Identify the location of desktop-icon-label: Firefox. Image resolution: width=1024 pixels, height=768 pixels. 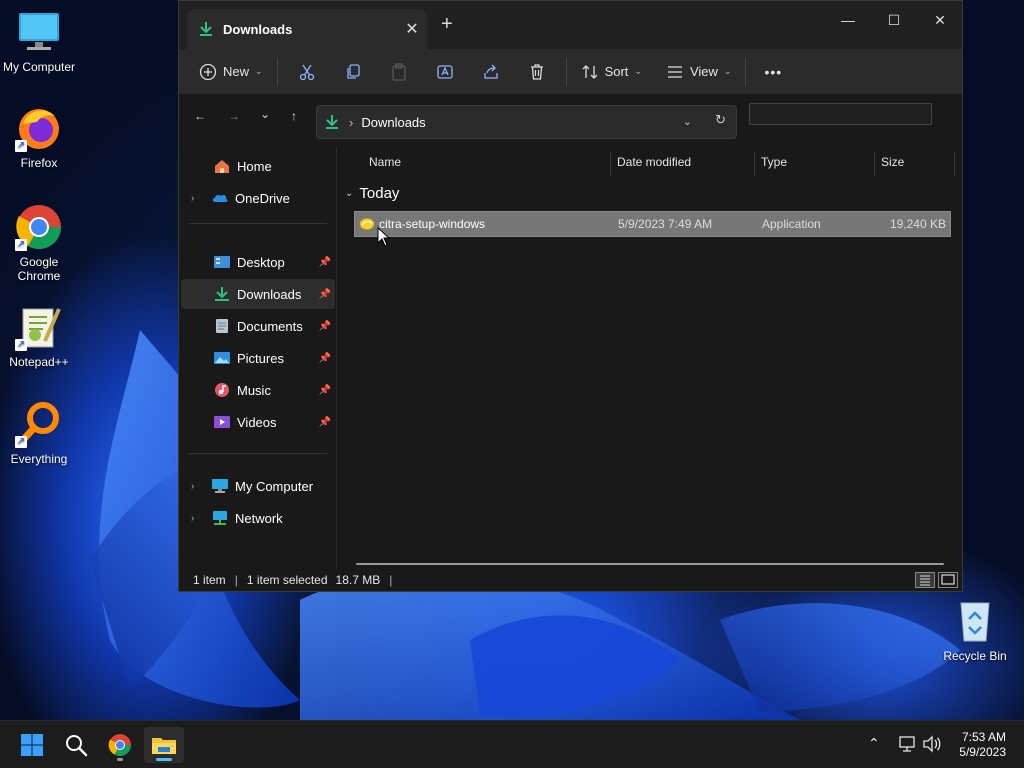
(39, 163).